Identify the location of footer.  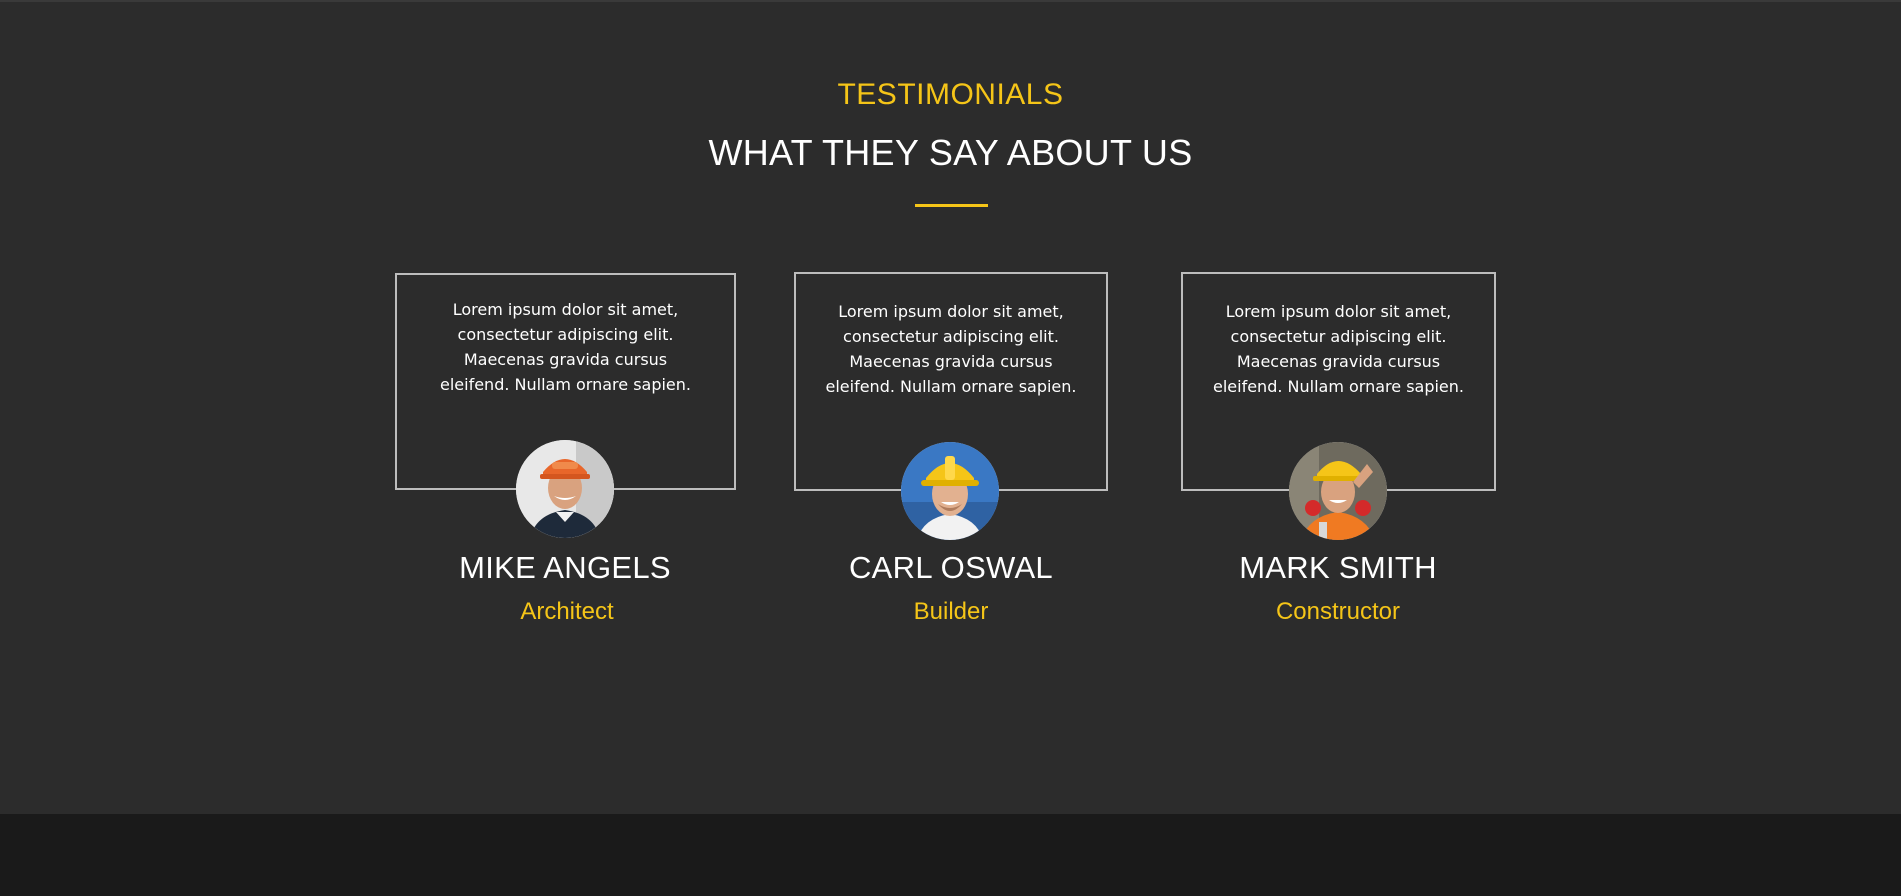
(950, 855).